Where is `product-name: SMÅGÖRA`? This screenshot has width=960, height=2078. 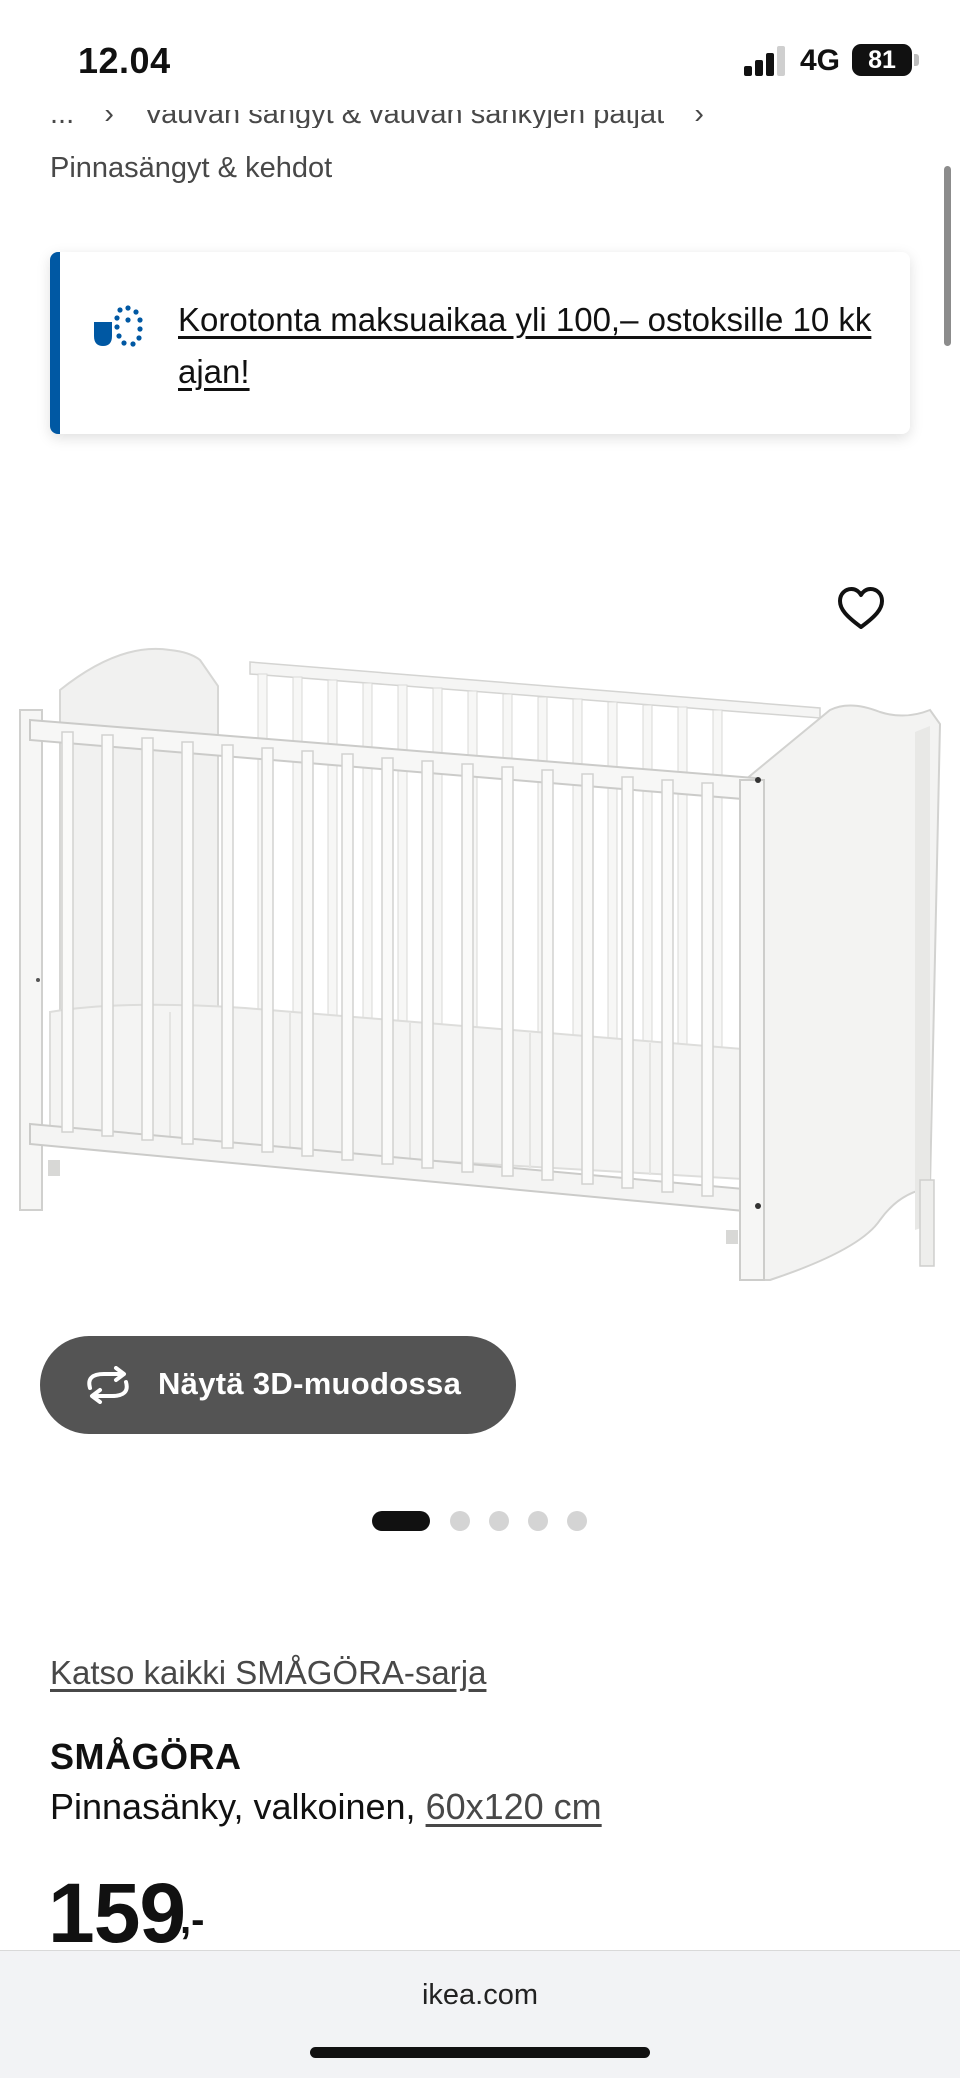
product-name: SMÅGÖRA is located at coordinates (146, 1756).